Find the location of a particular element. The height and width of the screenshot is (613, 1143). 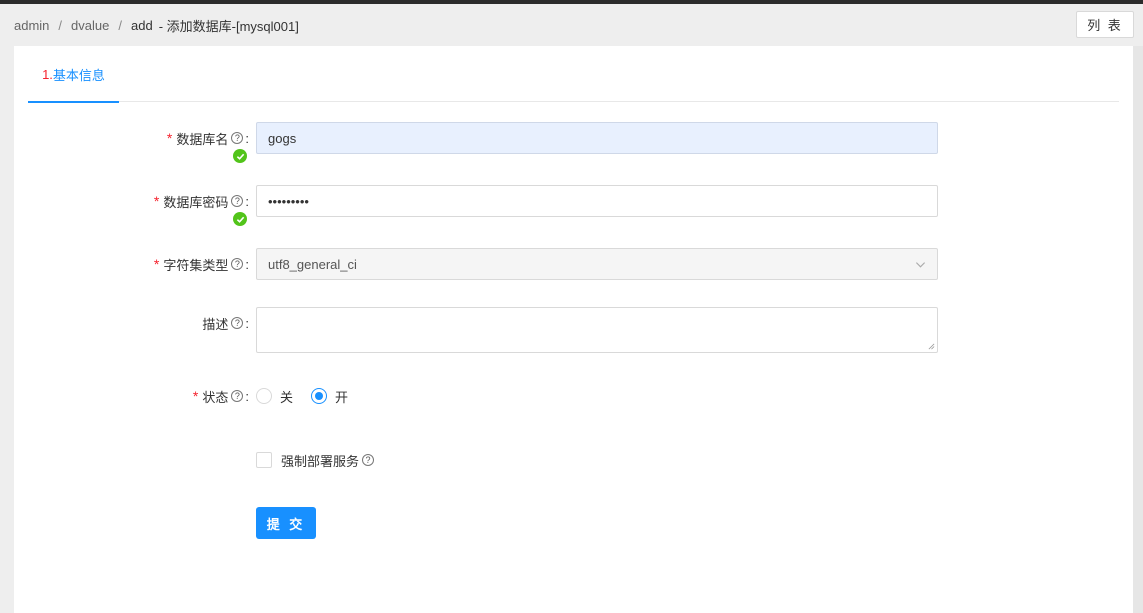

breadcrumb: admin / dvalue / add - 添加数据库-[mysql001] is located at coordinates (156, 25).